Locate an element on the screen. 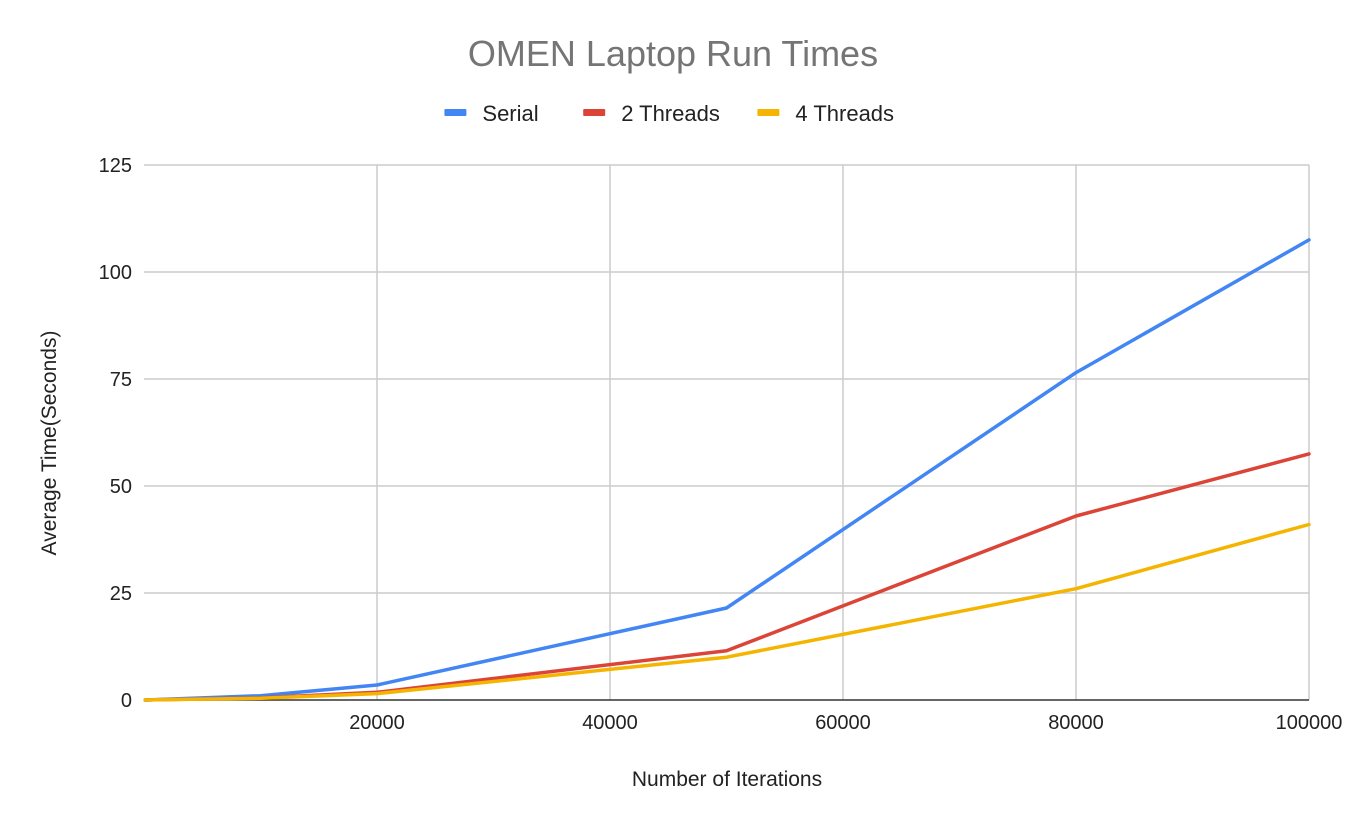 The height and width of the screenshot is (825, 1351). chart-legend: Serial 2 Threads 4 Threads is located at coordinates (669, 113).